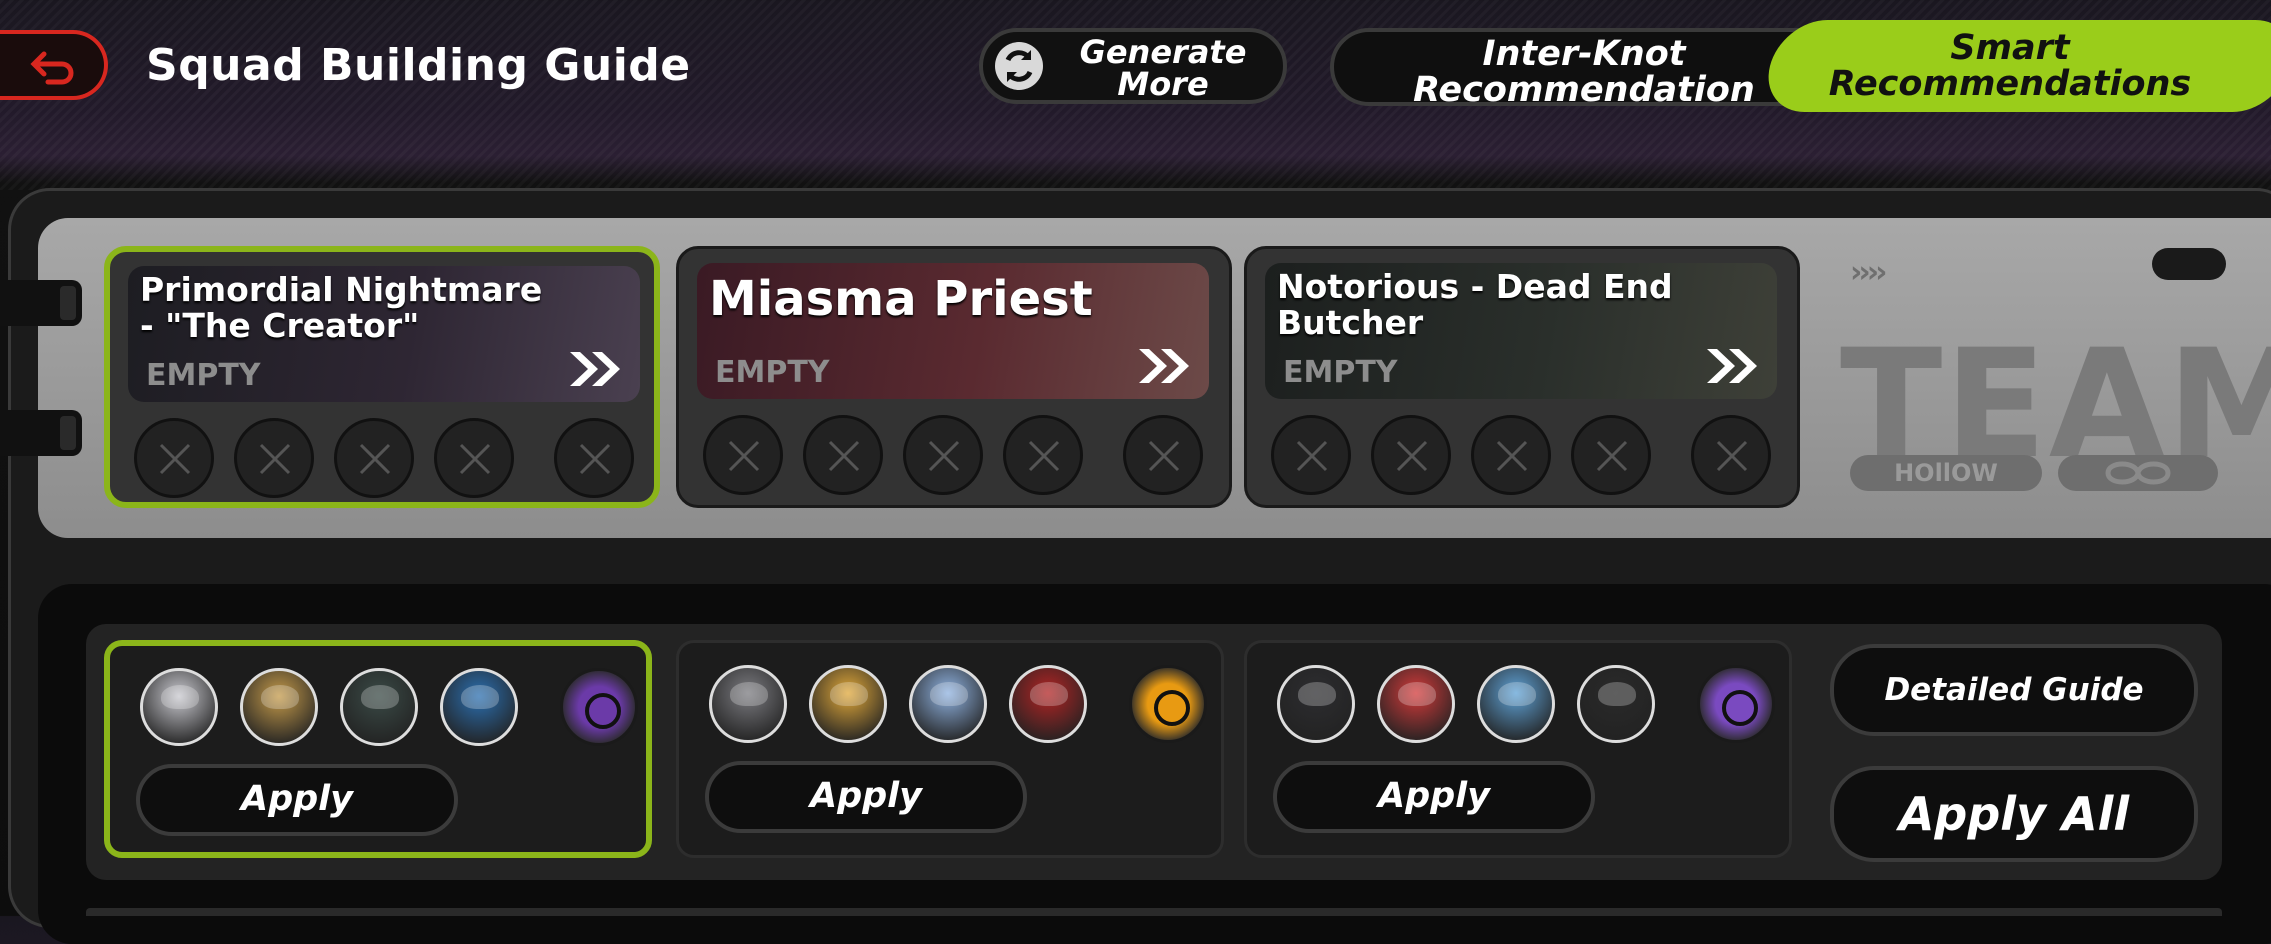 Image resolution: width=2271 pixels, height=944 pixels. I want to click on generate-more-label: Generate More, so click(1163, 68).